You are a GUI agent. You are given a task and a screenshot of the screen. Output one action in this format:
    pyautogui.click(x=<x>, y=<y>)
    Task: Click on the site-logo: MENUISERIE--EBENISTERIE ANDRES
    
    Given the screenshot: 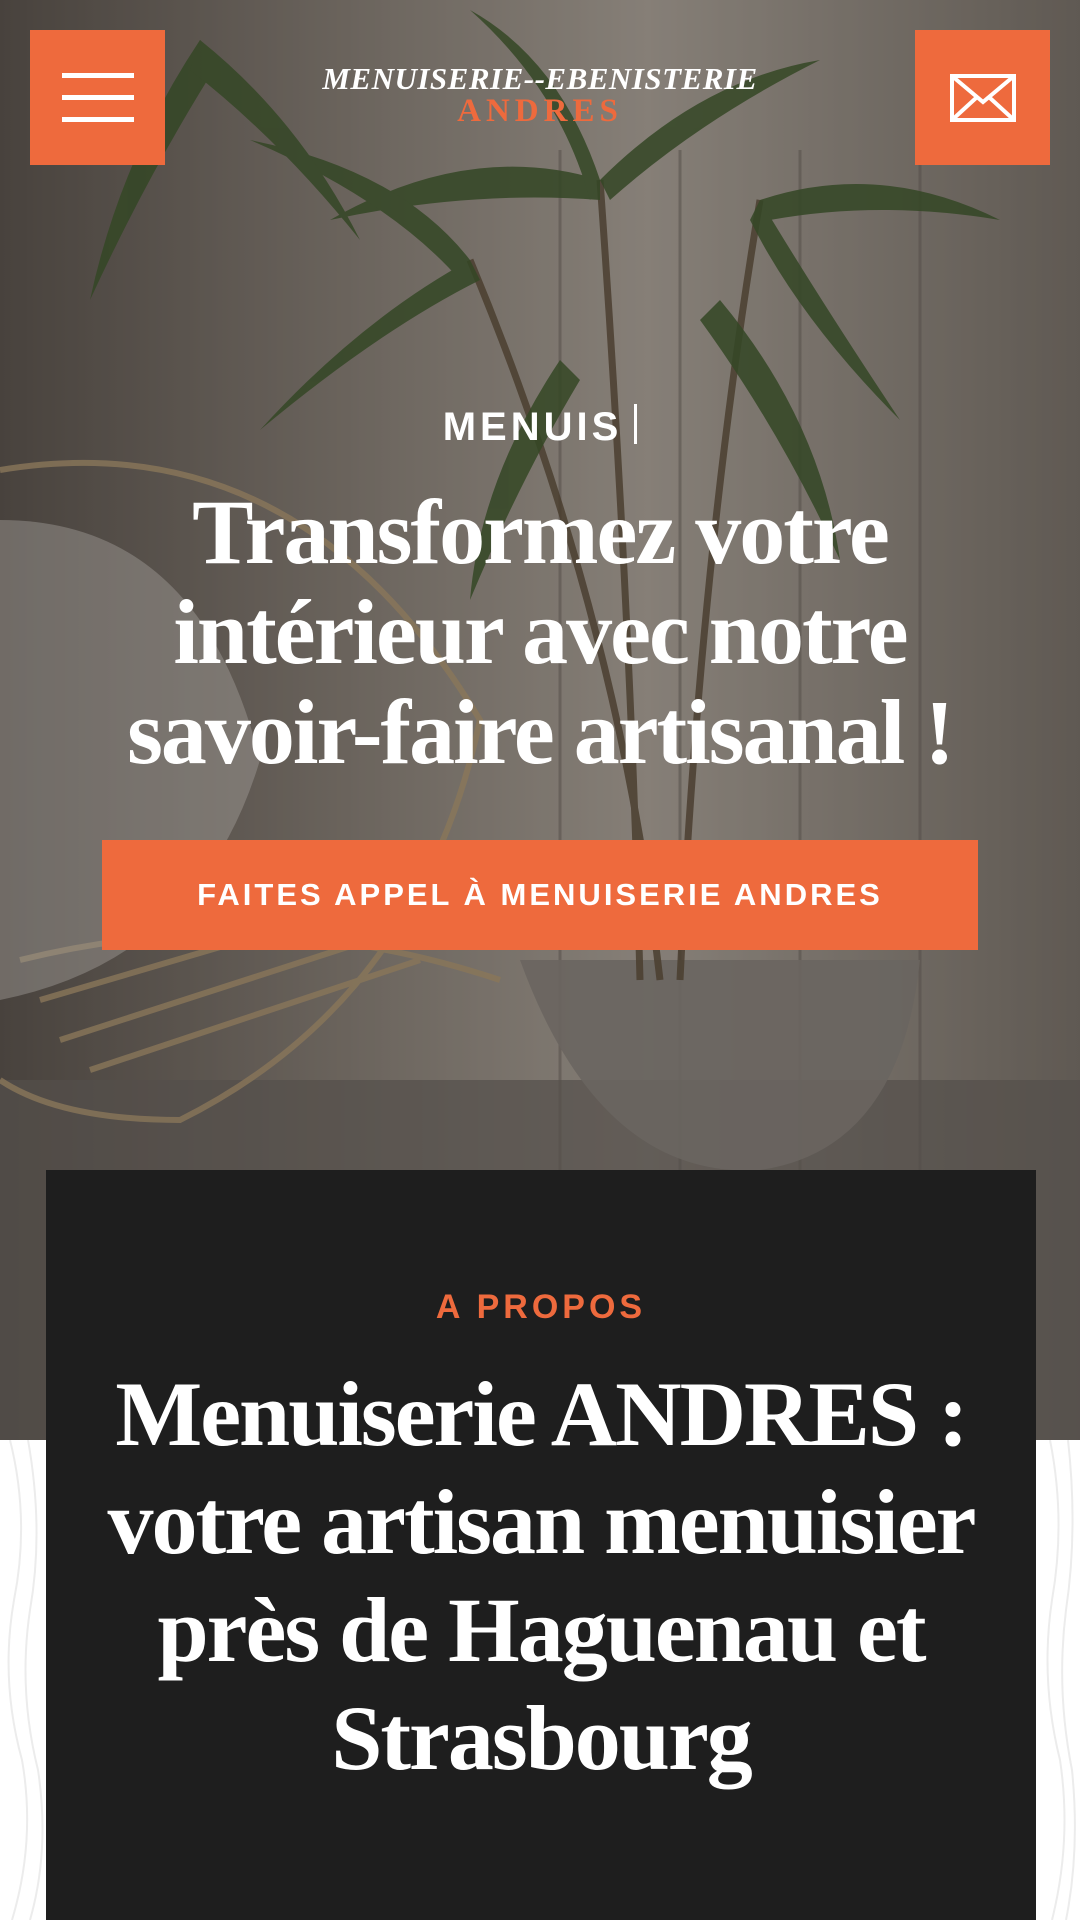 What is the action you would take?
    pyautogui.click(x=540, y=95)
    